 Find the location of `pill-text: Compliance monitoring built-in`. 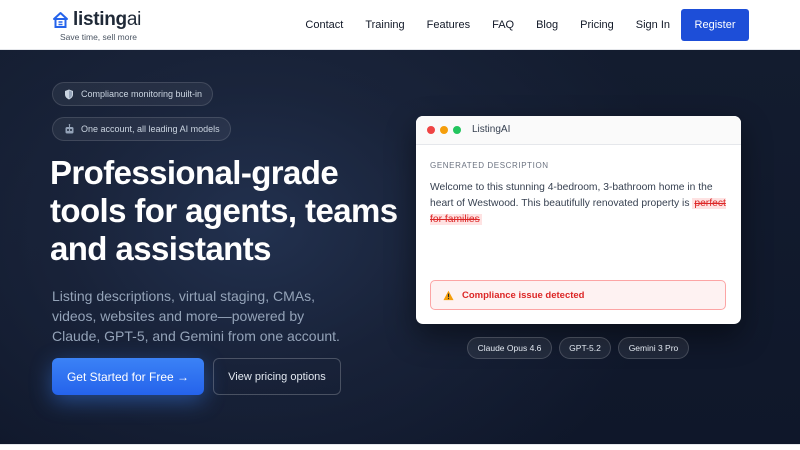

pill-text: Compliance monitoring built-in is located at coordinates (142, 94).